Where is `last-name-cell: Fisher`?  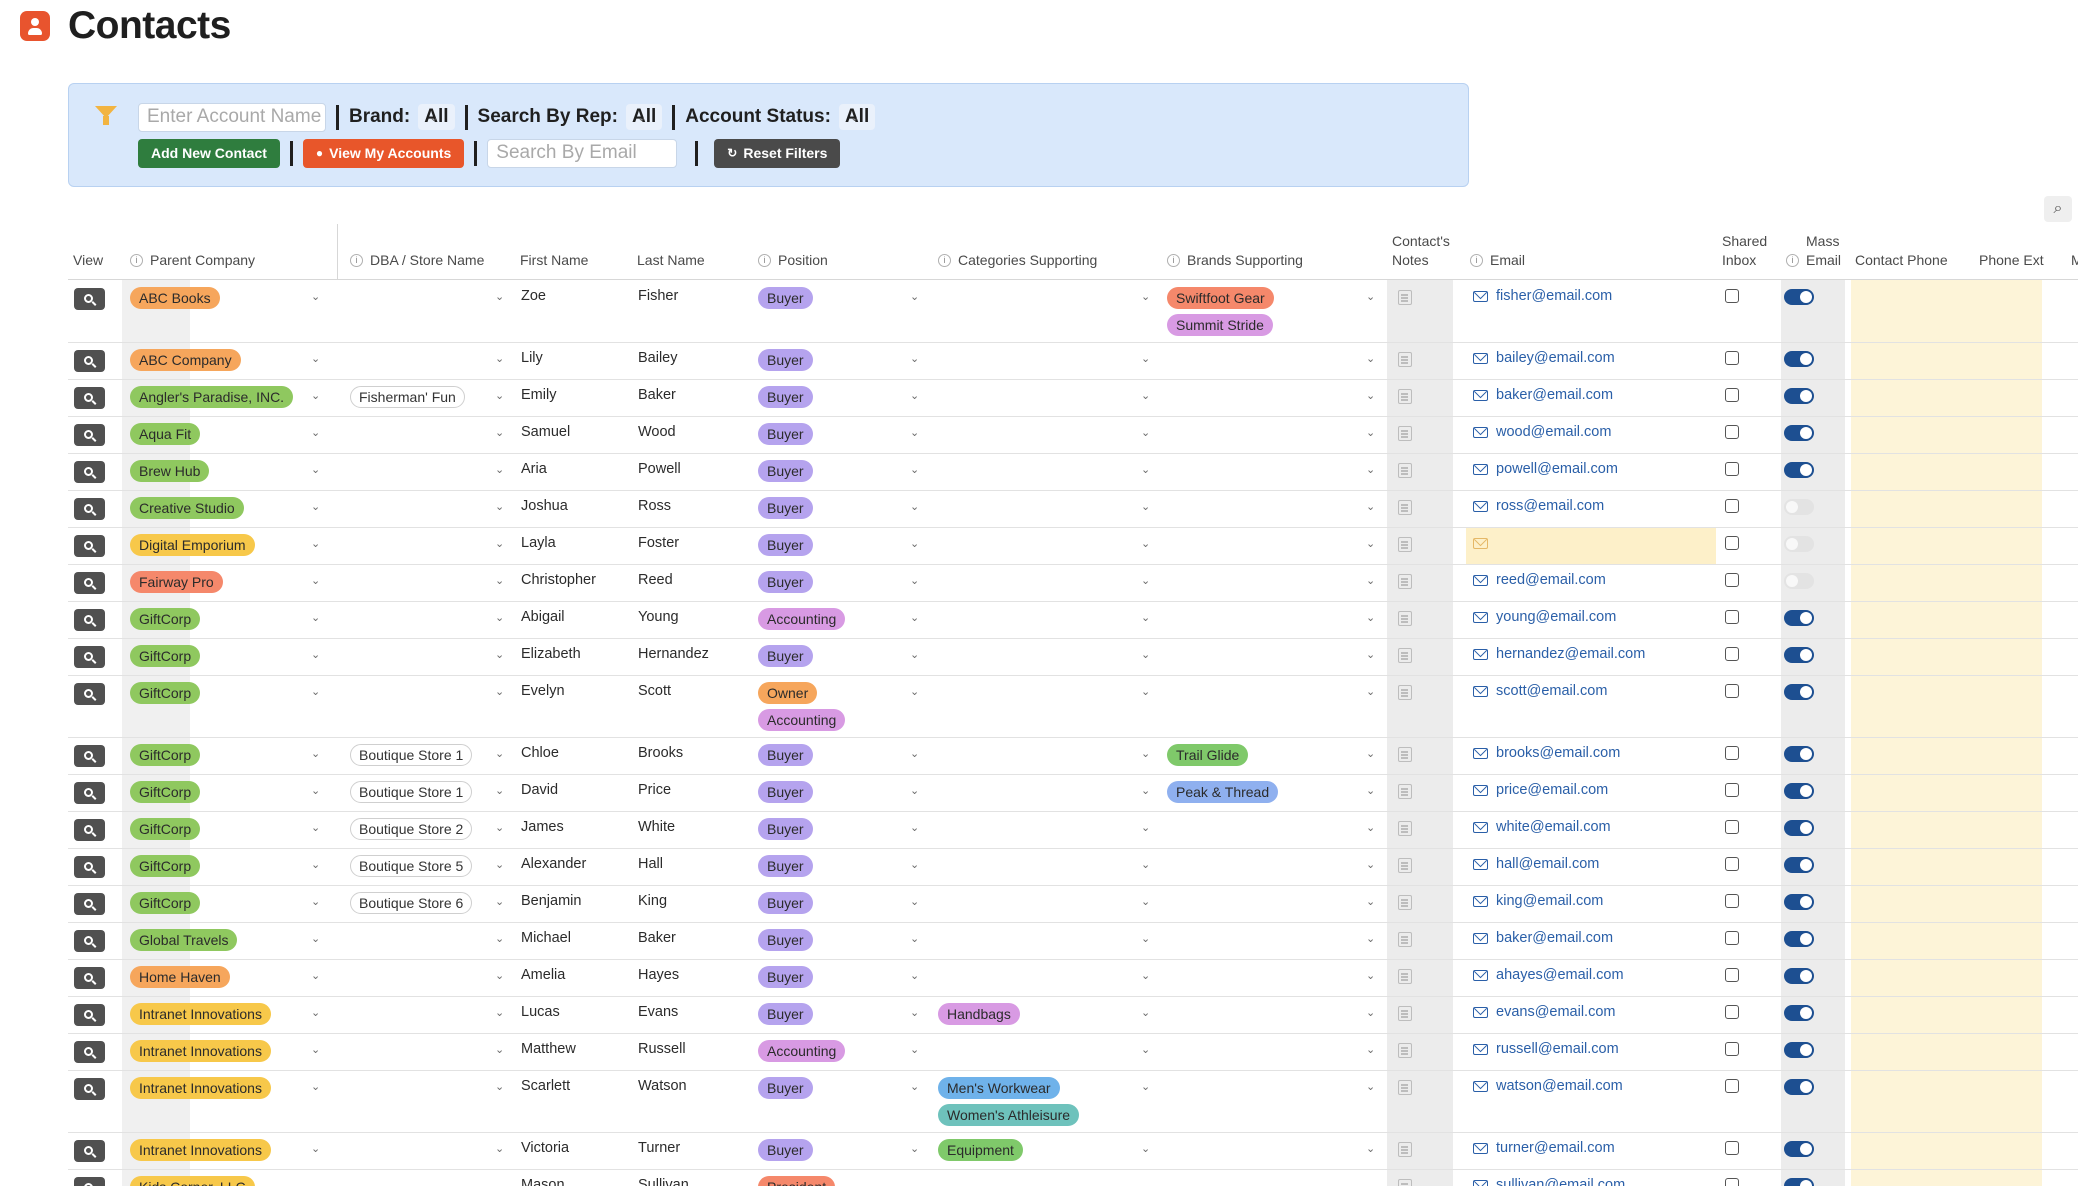
last-name-cell: Fisher is located at coordinates (658, 296).